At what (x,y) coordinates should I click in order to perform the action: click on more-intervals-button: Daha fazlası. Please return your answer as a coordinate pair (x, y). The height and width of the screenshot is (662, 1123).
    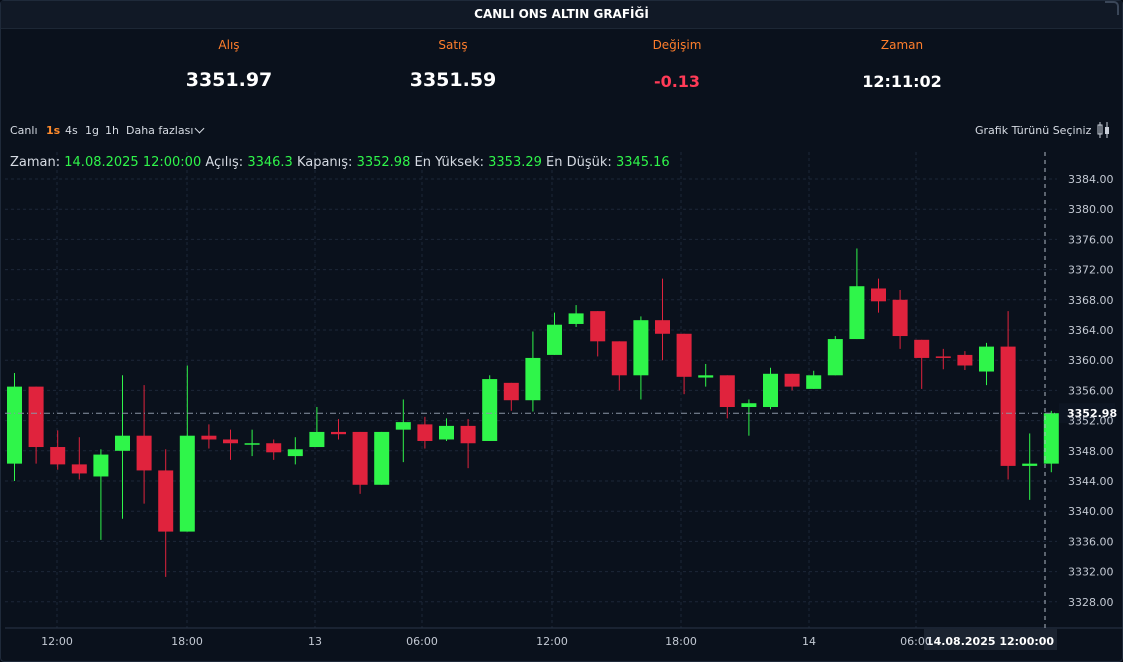
    Looking at the image, I should click on (159, 130).